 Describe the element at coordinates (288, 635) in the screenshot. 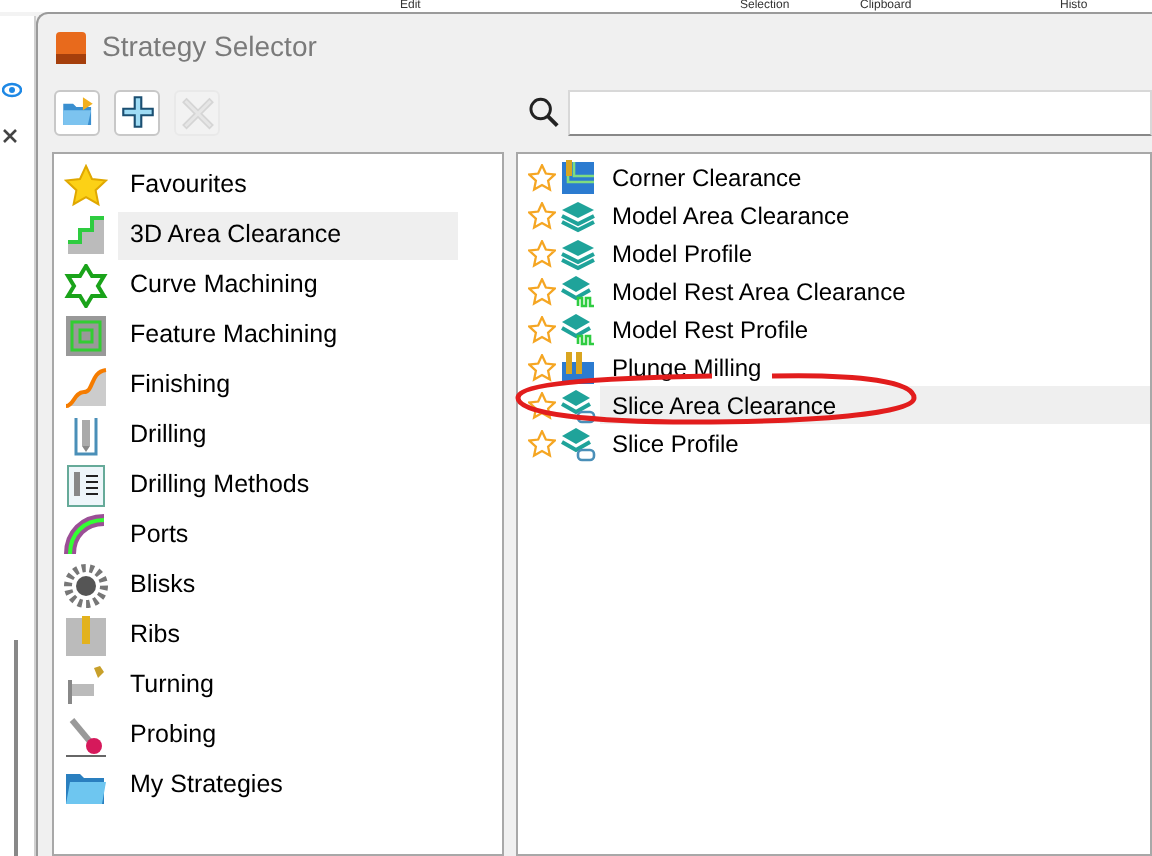

I see `category-item: Ribs` at that location.